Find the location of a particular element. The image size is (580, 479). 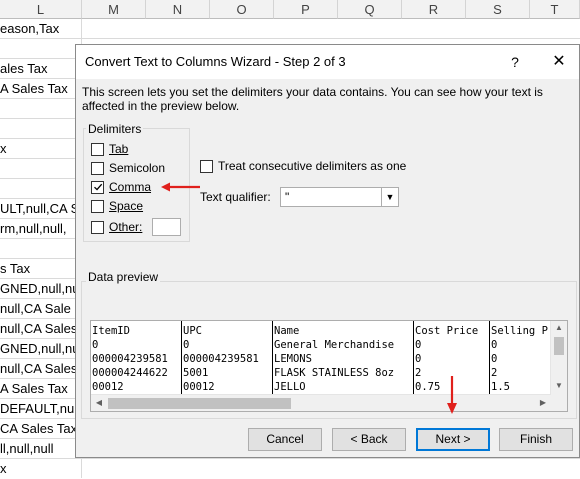

column-header-t: T is located at coordinates (555, 9).